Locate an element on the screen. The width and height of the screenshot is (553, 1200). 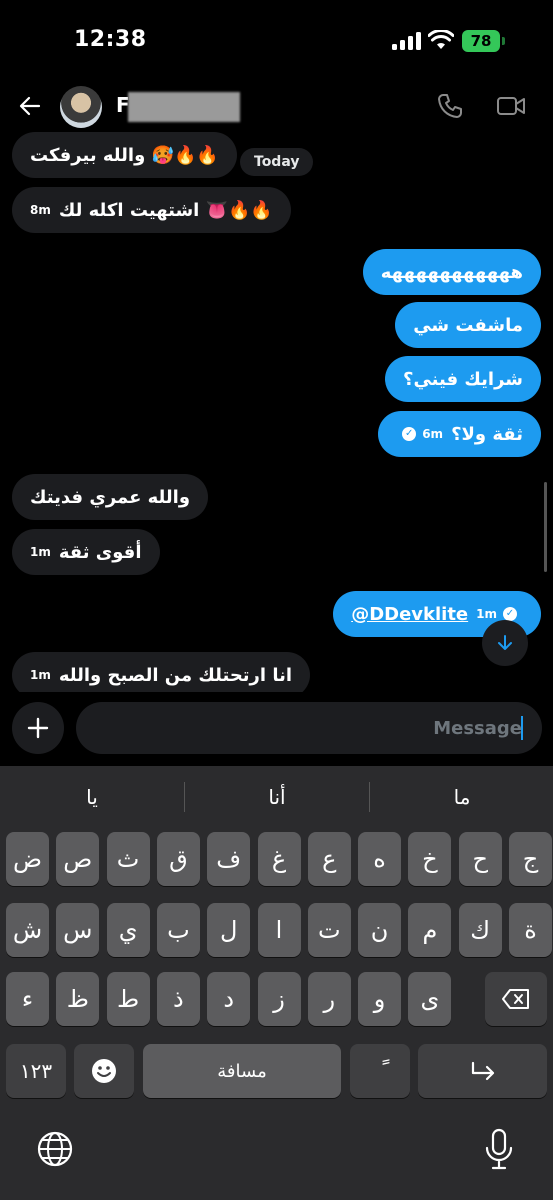
message-text: شرايك فيني؟ is located at coordinates (463, 379).